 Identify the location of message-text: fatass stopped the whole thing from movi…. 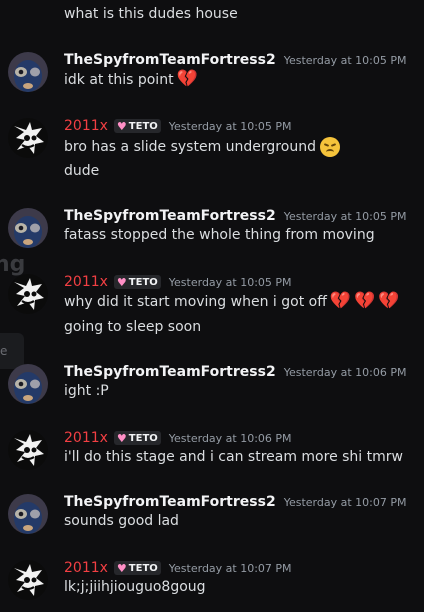
(219, 235).